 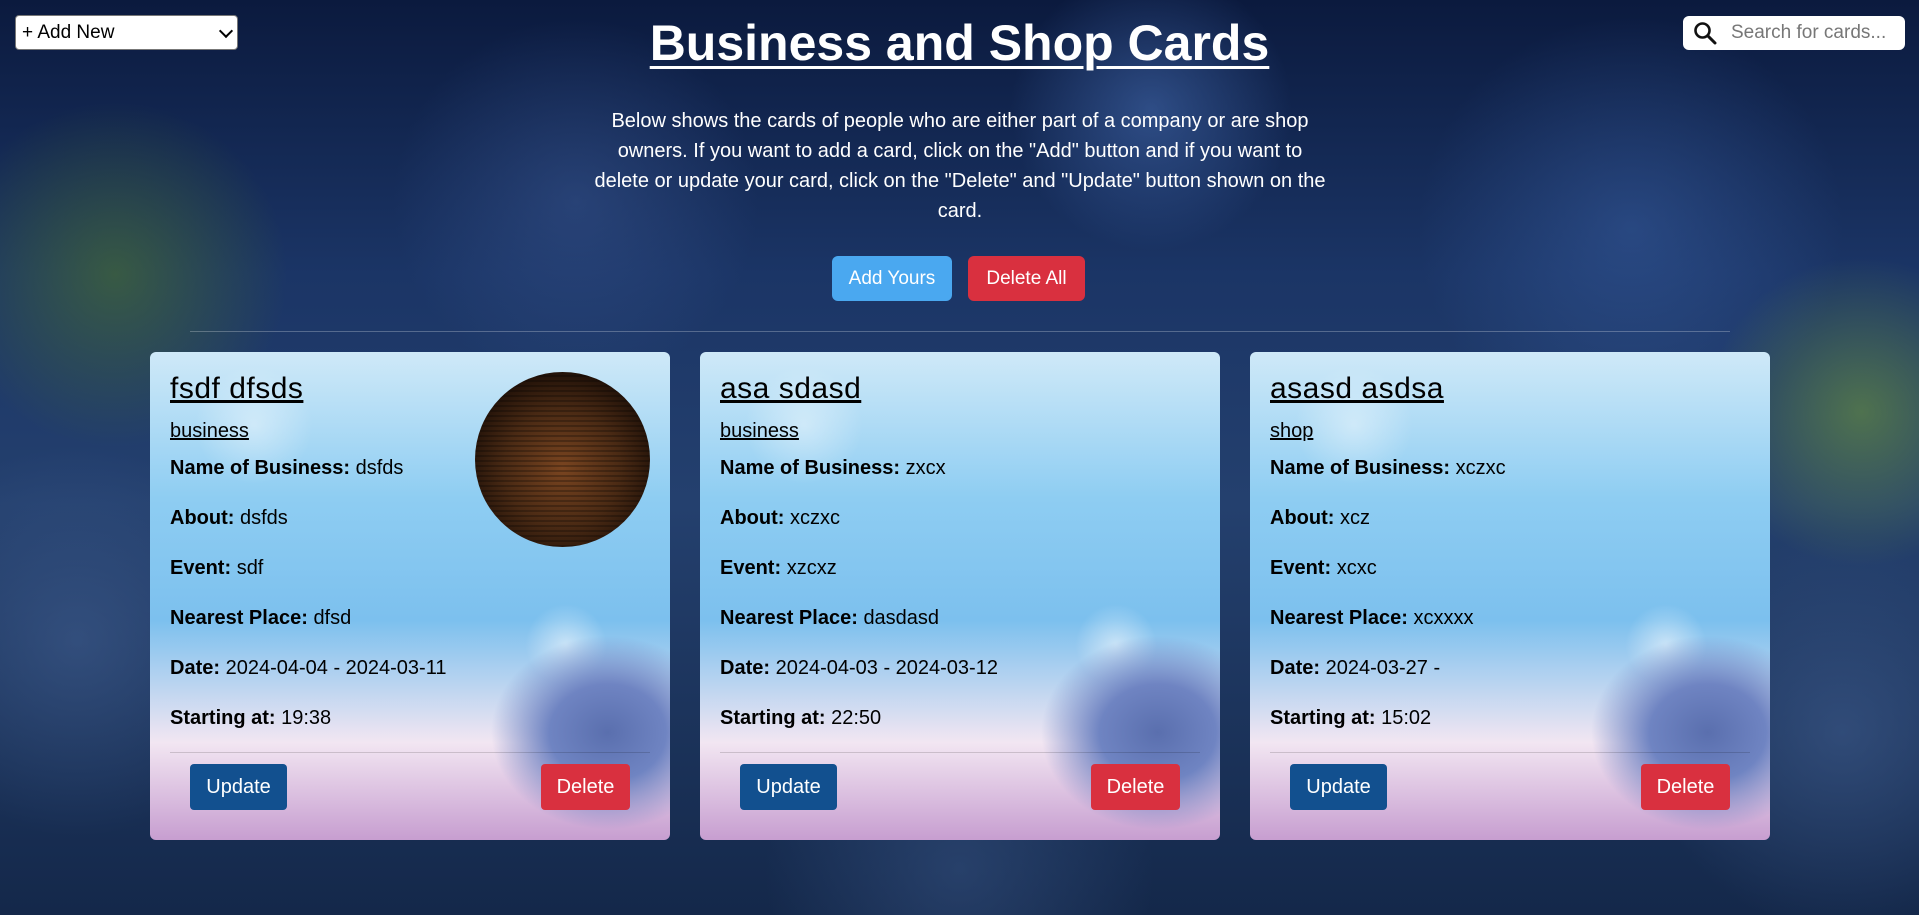 What do you see at coordinates (801, 718) in the screenshot?
I see `card-starting-at: Starting at: 22:50` at bounding box center [801, 718].